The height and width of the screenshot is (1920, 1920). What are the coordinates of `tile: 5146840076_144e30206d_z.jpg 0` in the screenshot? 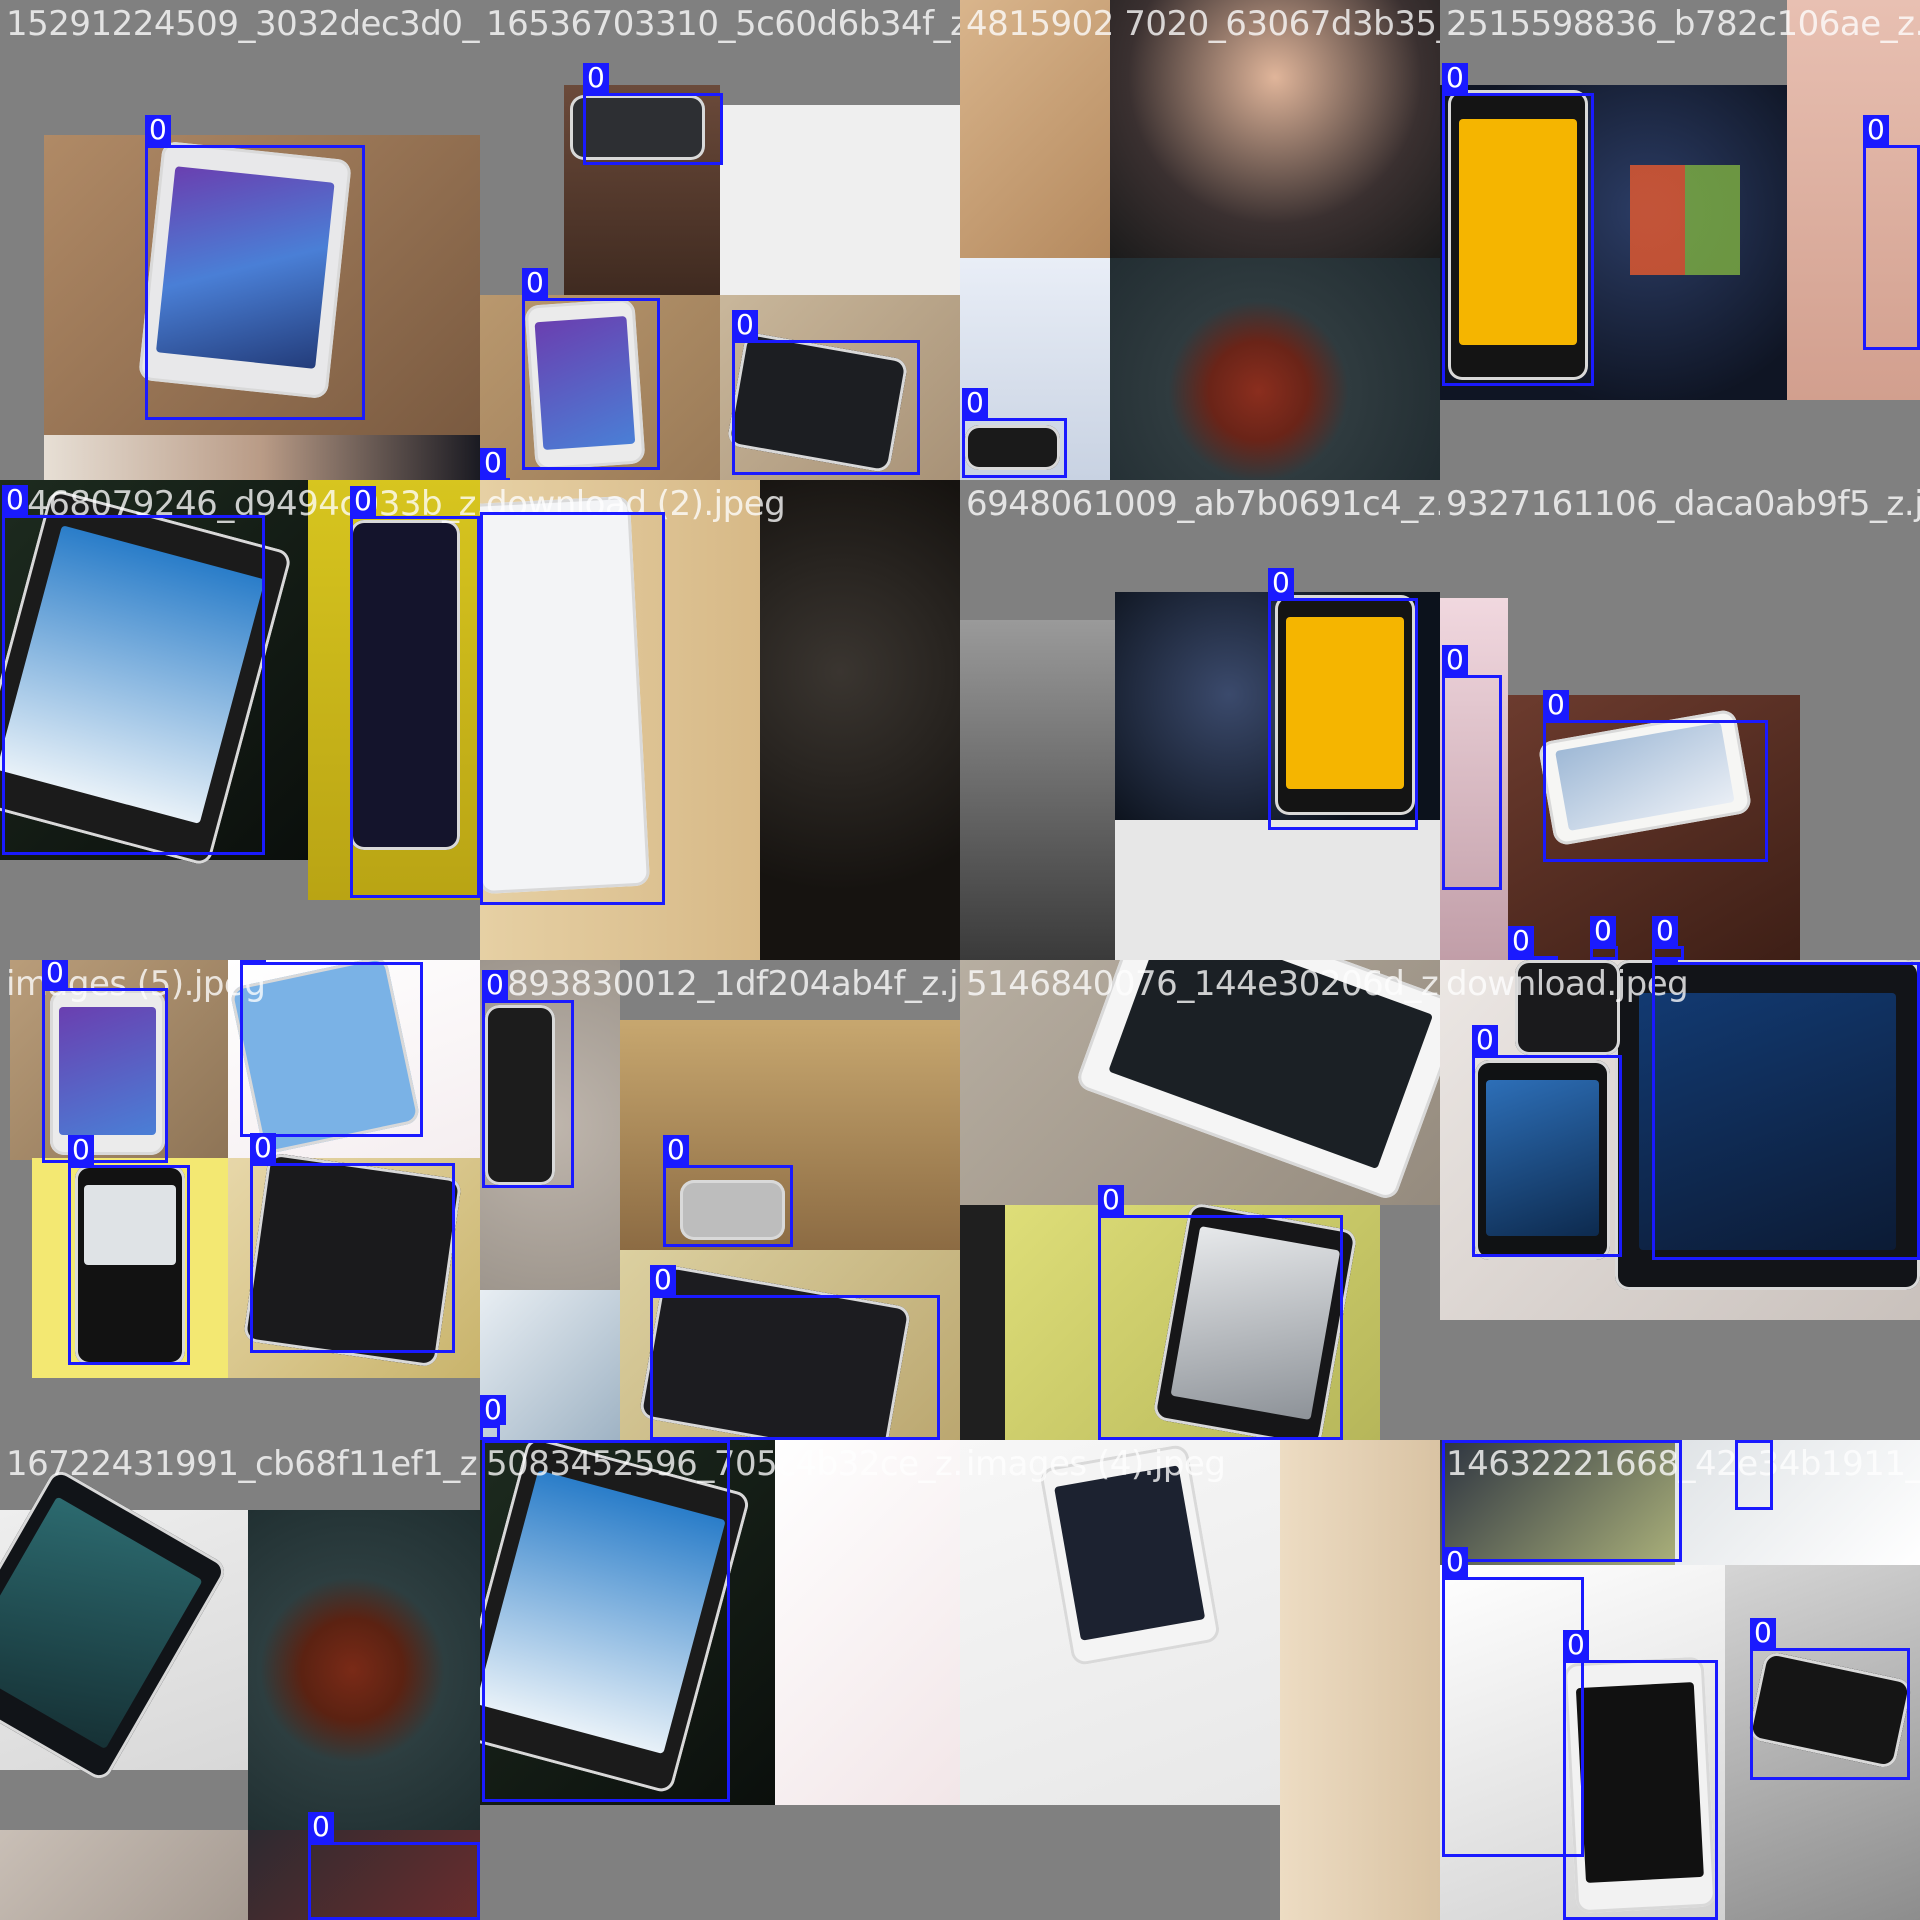 It's located at (1200, 1200).